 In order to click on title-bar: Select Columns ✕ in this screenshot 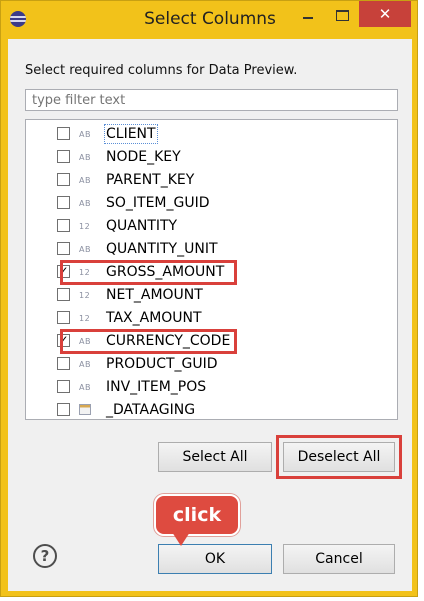, I will do `click(210, 20)`.